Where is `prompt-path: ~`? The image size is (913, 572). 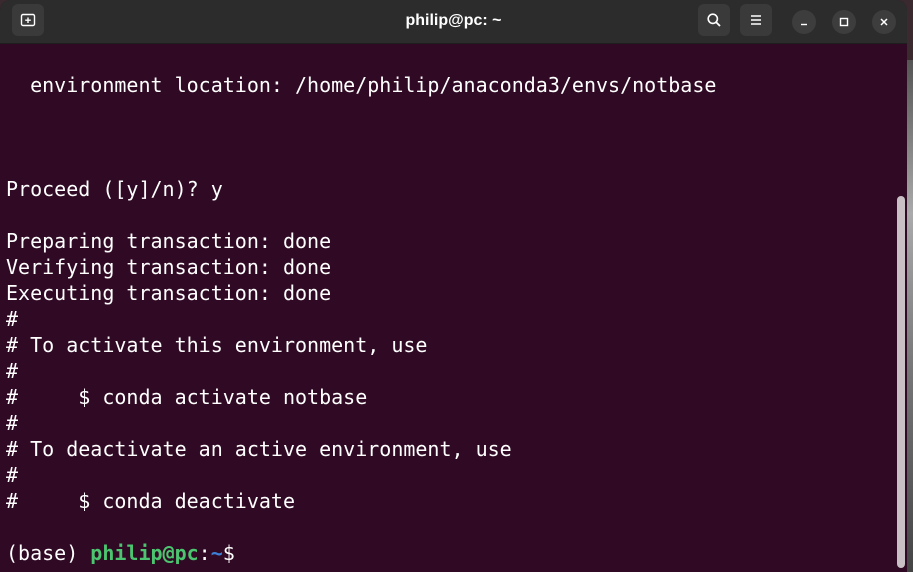 prompt-path: ~ is located at coordinates (216, 553).